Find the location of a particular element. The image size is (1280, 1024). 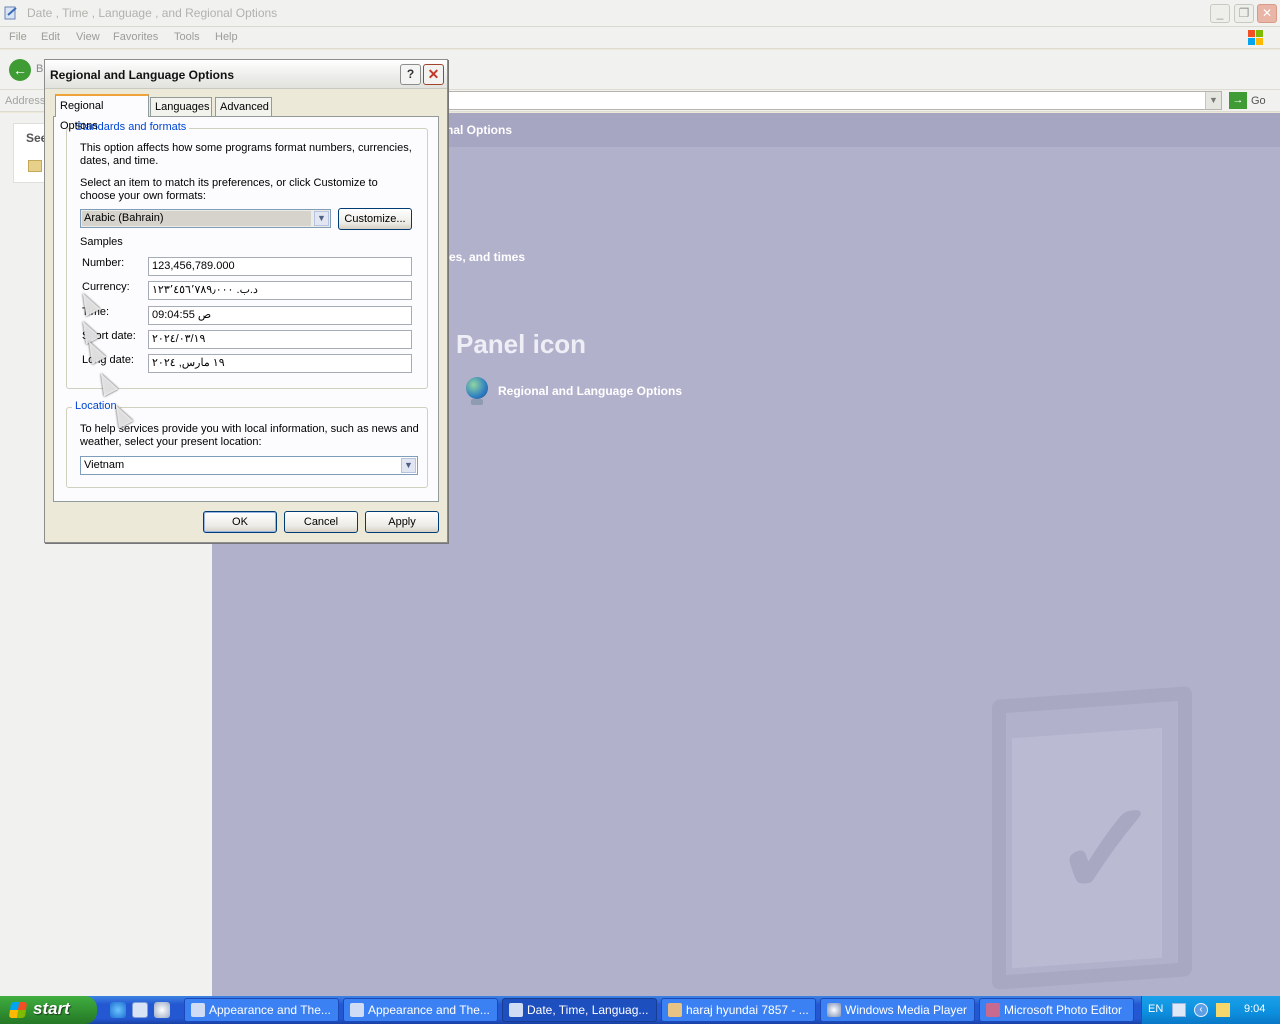

content-header-title: nal Options is located at coordinates (479, 130).